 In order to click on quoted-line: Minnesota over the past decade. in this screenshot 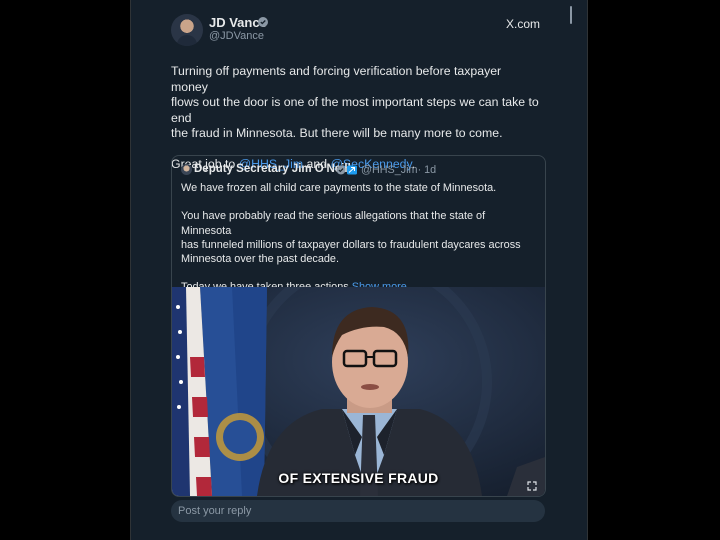, I will do `click(260, 259)`.